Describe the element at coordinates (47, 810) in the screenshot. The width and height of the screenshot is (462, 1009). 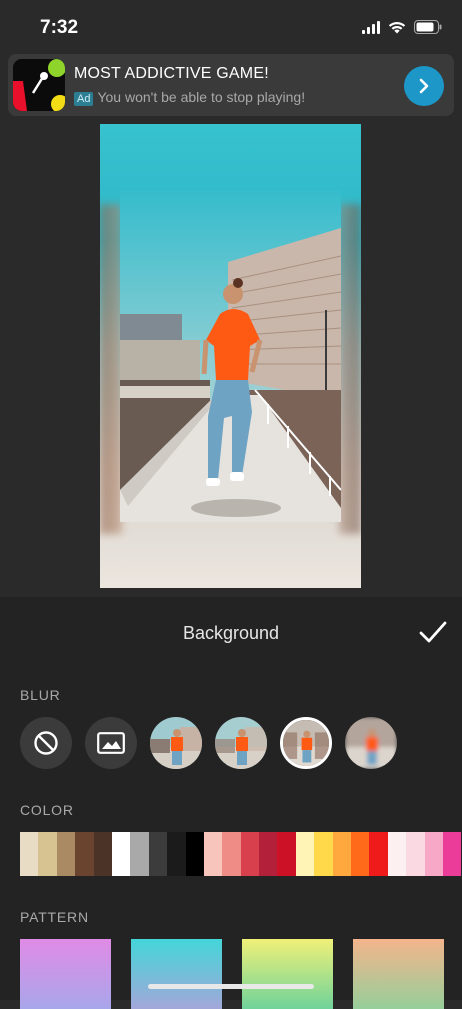
I see `color-section-label: COLOR` at that location.